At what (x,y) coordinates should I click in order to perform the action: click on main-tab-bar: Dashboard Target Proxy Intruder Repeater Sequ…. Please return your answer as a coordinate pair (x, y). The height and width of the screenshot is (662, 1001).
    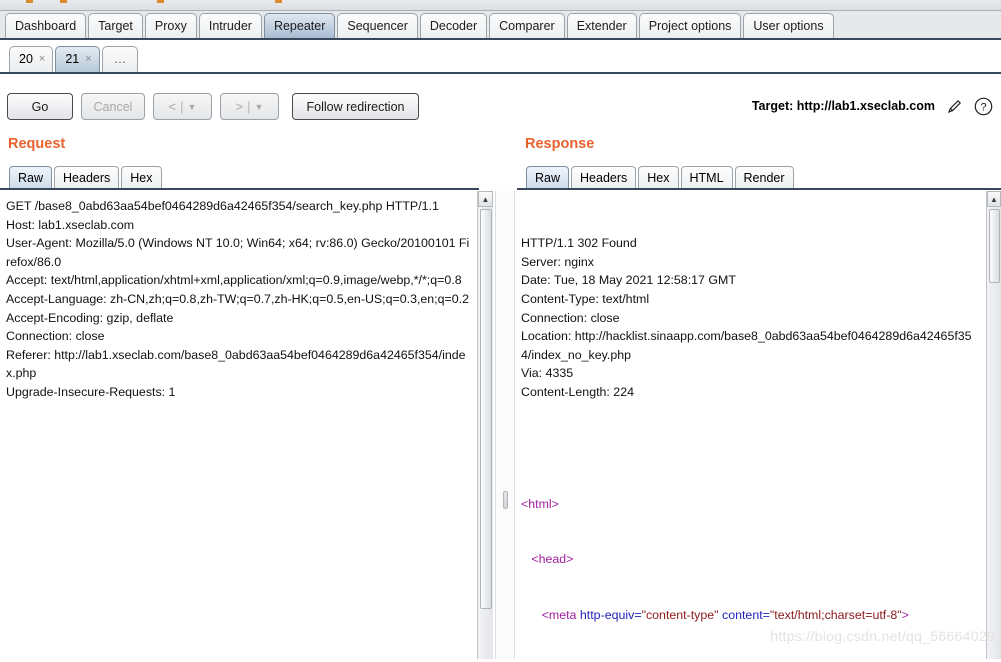
    Looking at the image, I should click on (500, 25).